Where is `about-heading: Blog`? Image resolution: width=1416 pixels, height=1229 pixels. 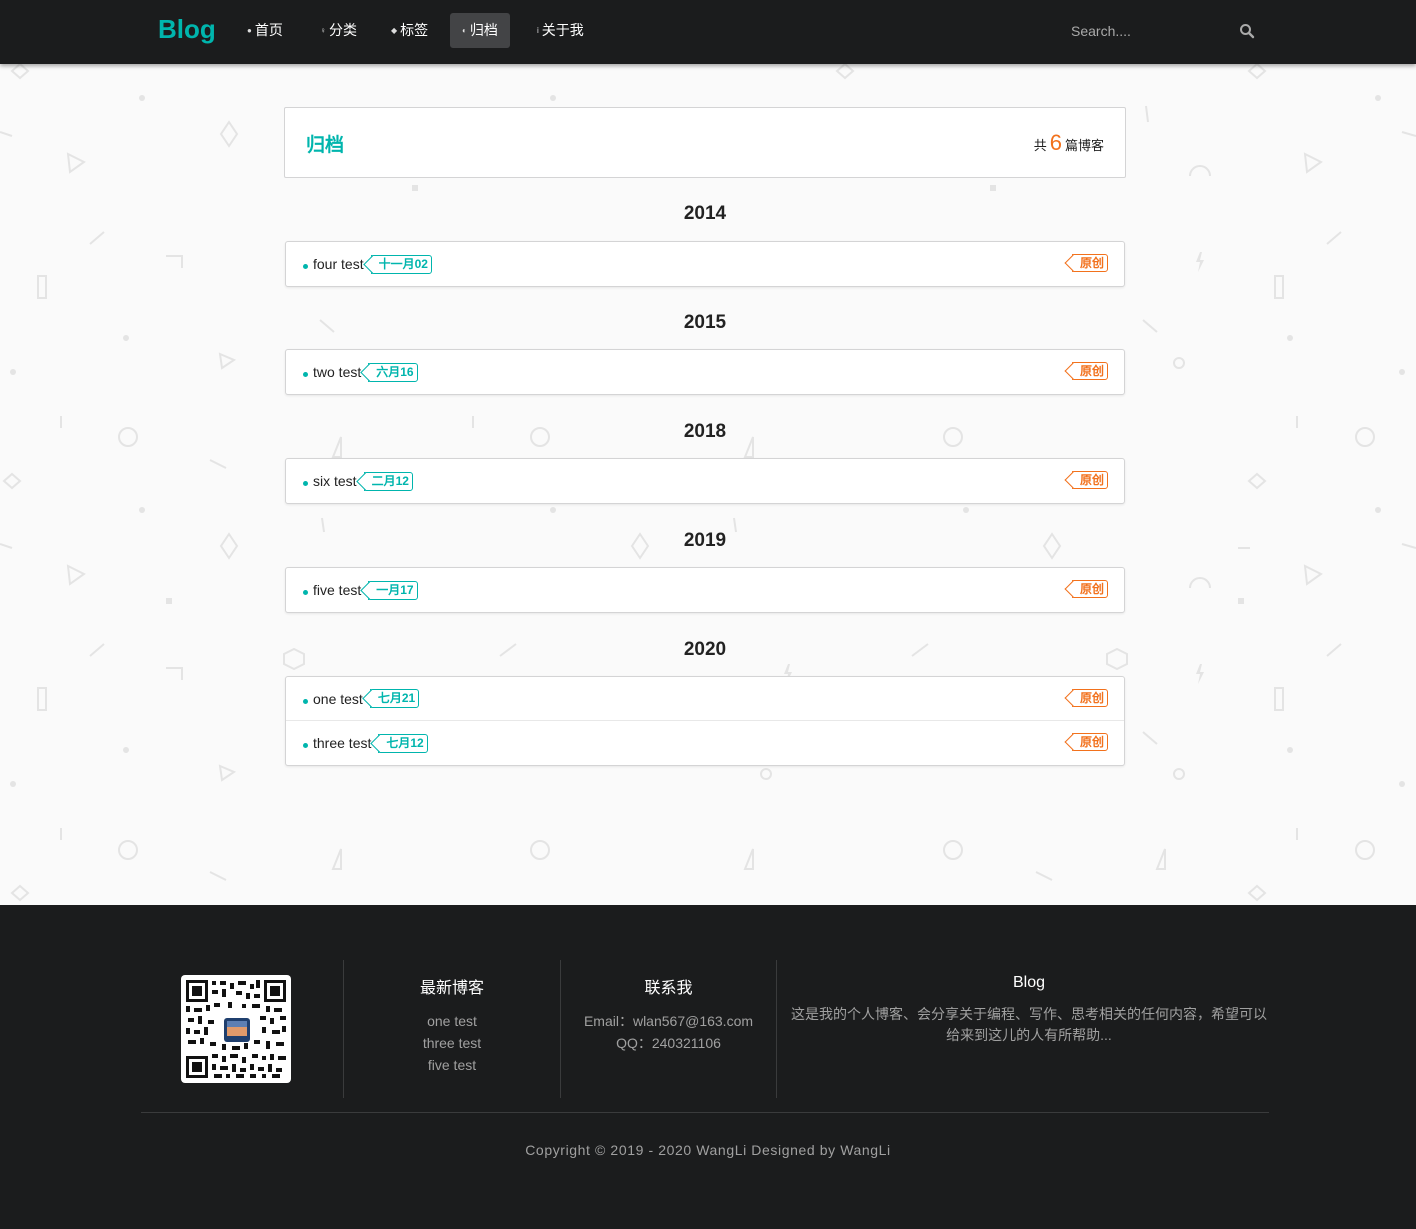
about-heading: Blog is located at coordinates (1029, 982).